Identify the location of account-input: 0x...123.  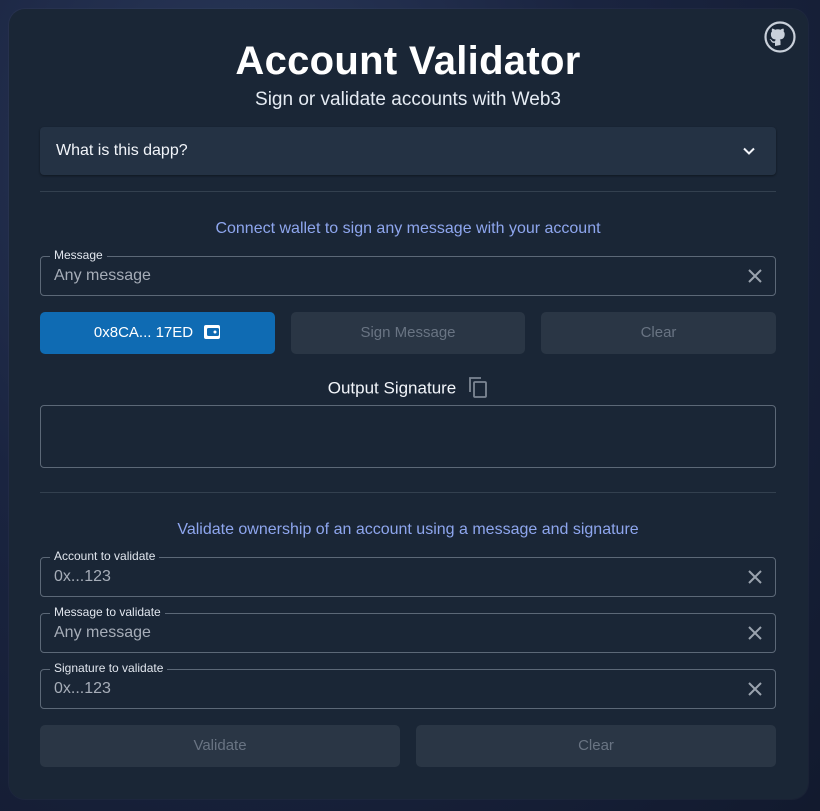
(82, 577).